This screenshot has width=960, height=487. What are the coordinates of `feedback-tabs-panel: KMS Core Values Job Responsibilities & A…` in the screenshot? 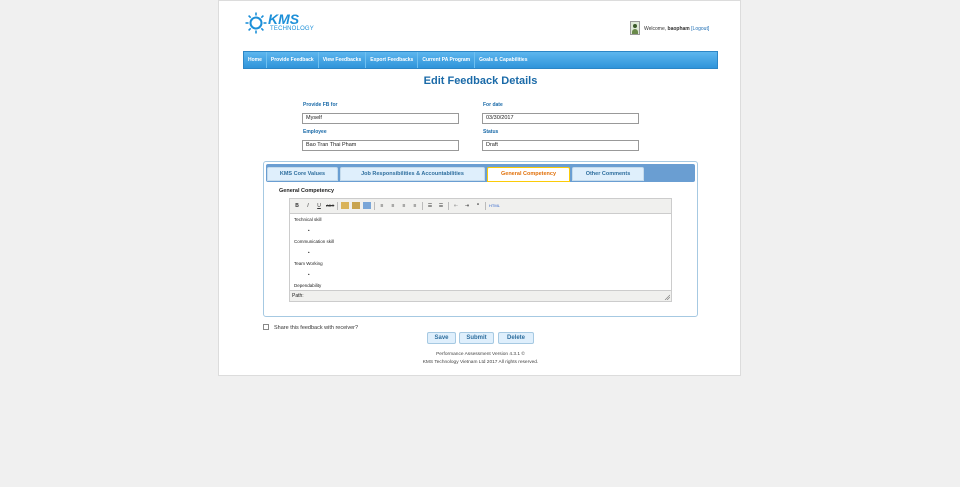 It's located at (480, 239).